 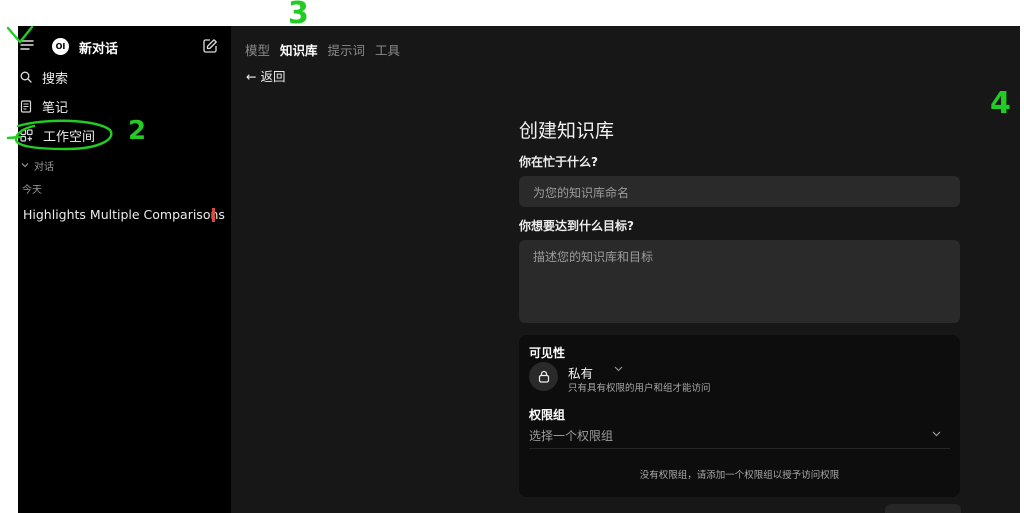 What do you see at coordinates (20, 34) in the screenshot?
I see `annotation-arrow` at bounding box center [20, 34].